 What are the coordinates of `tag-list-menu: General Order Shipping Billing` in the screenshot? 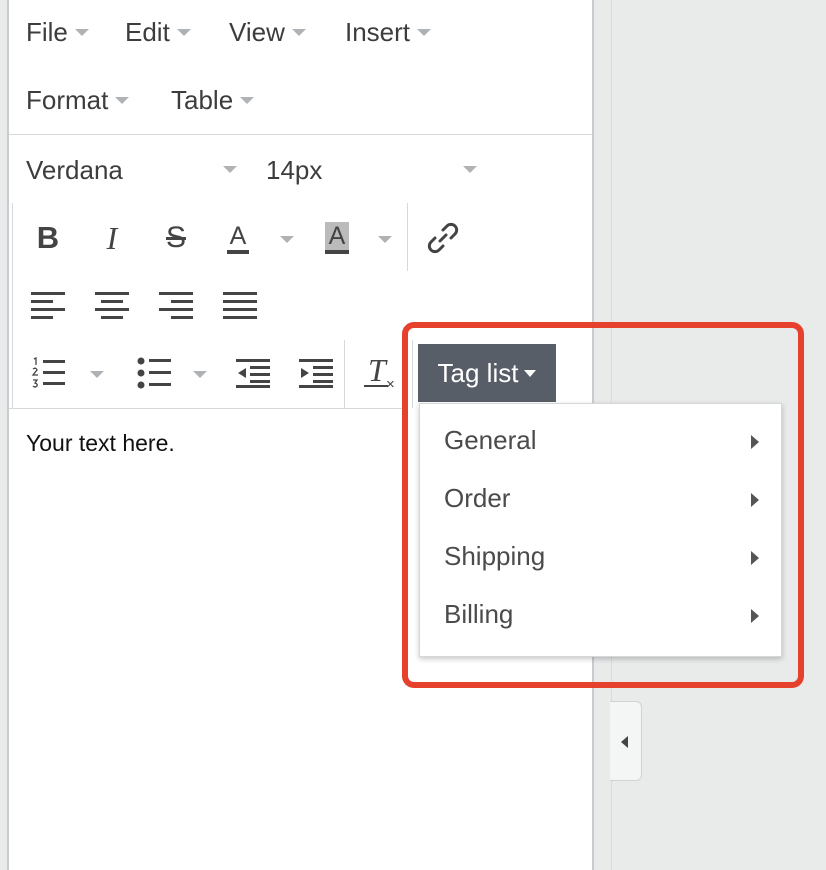 It's located at (600, 530).